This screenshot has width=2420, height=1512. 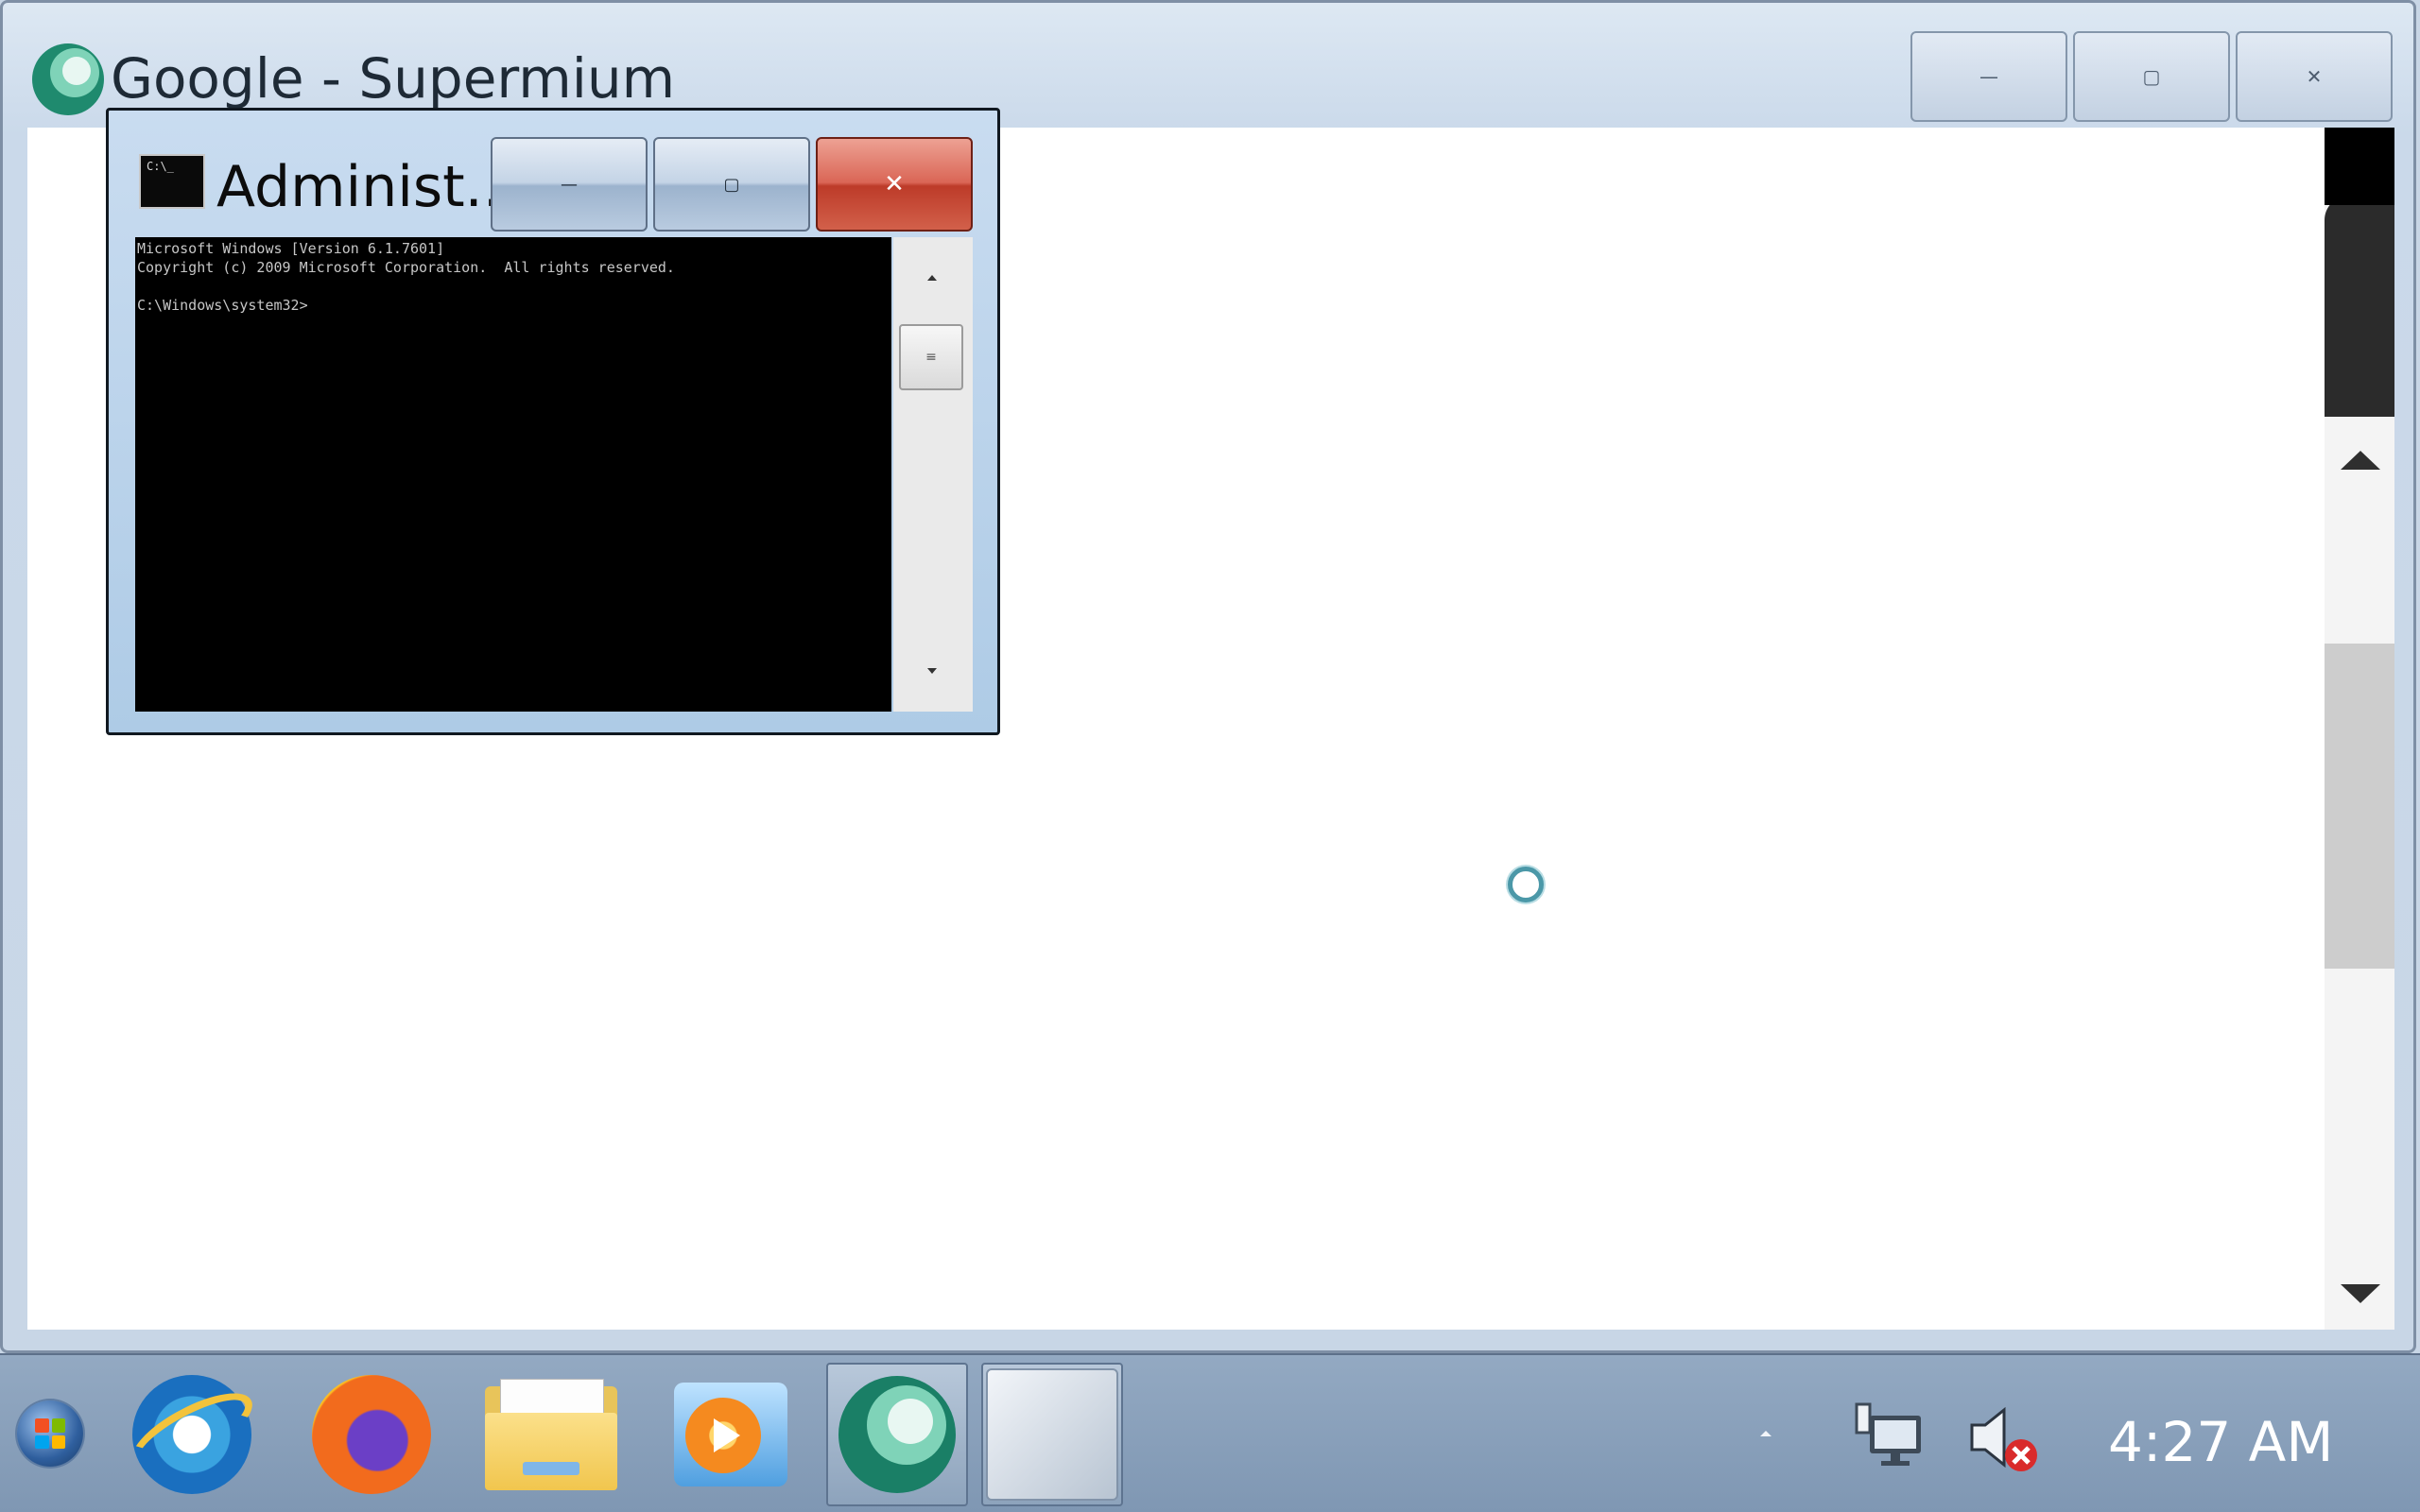 I want to click on cmd-vertical-scrollbar: ≡, so click(x=933, y=474).